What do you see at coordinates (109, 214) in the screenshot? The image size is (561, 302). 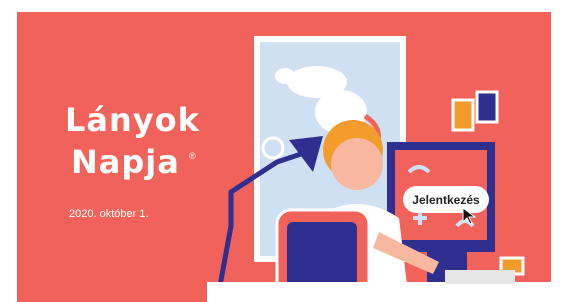 I see `event-date: 2020. október 1.` at bounding box center [109, 214].